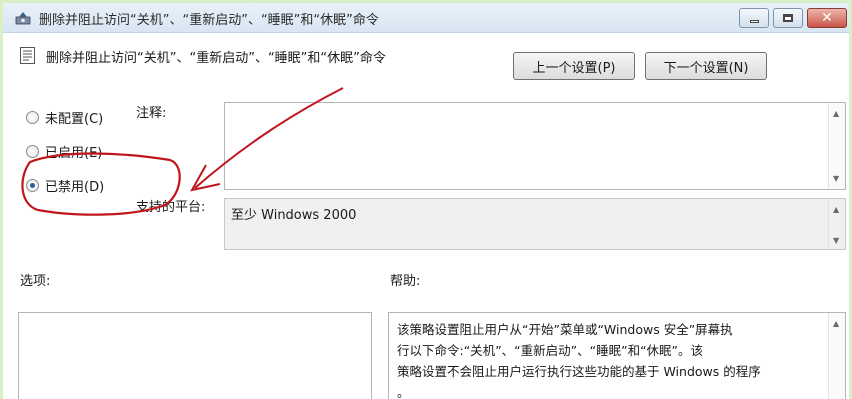  Describe the element at coordinates (151, 113) in the screenshot. I see `comment-label: 注释:` at that location.